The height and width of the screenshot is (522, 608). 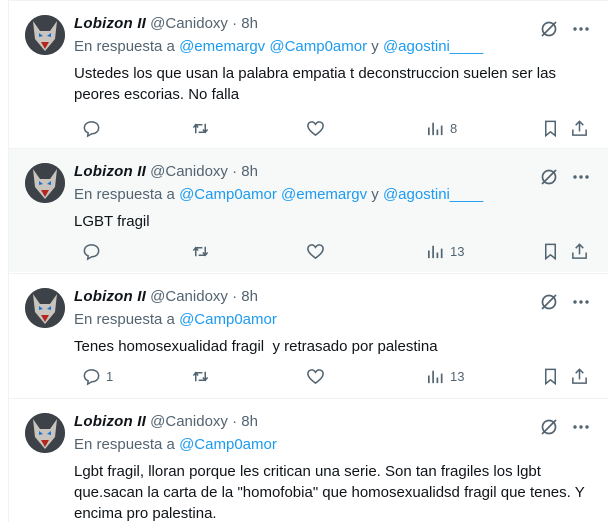 What do you see at coordinates (334, 128) in the screenshot?
I see `action-bar: 8` at bounding box center [334, 128].